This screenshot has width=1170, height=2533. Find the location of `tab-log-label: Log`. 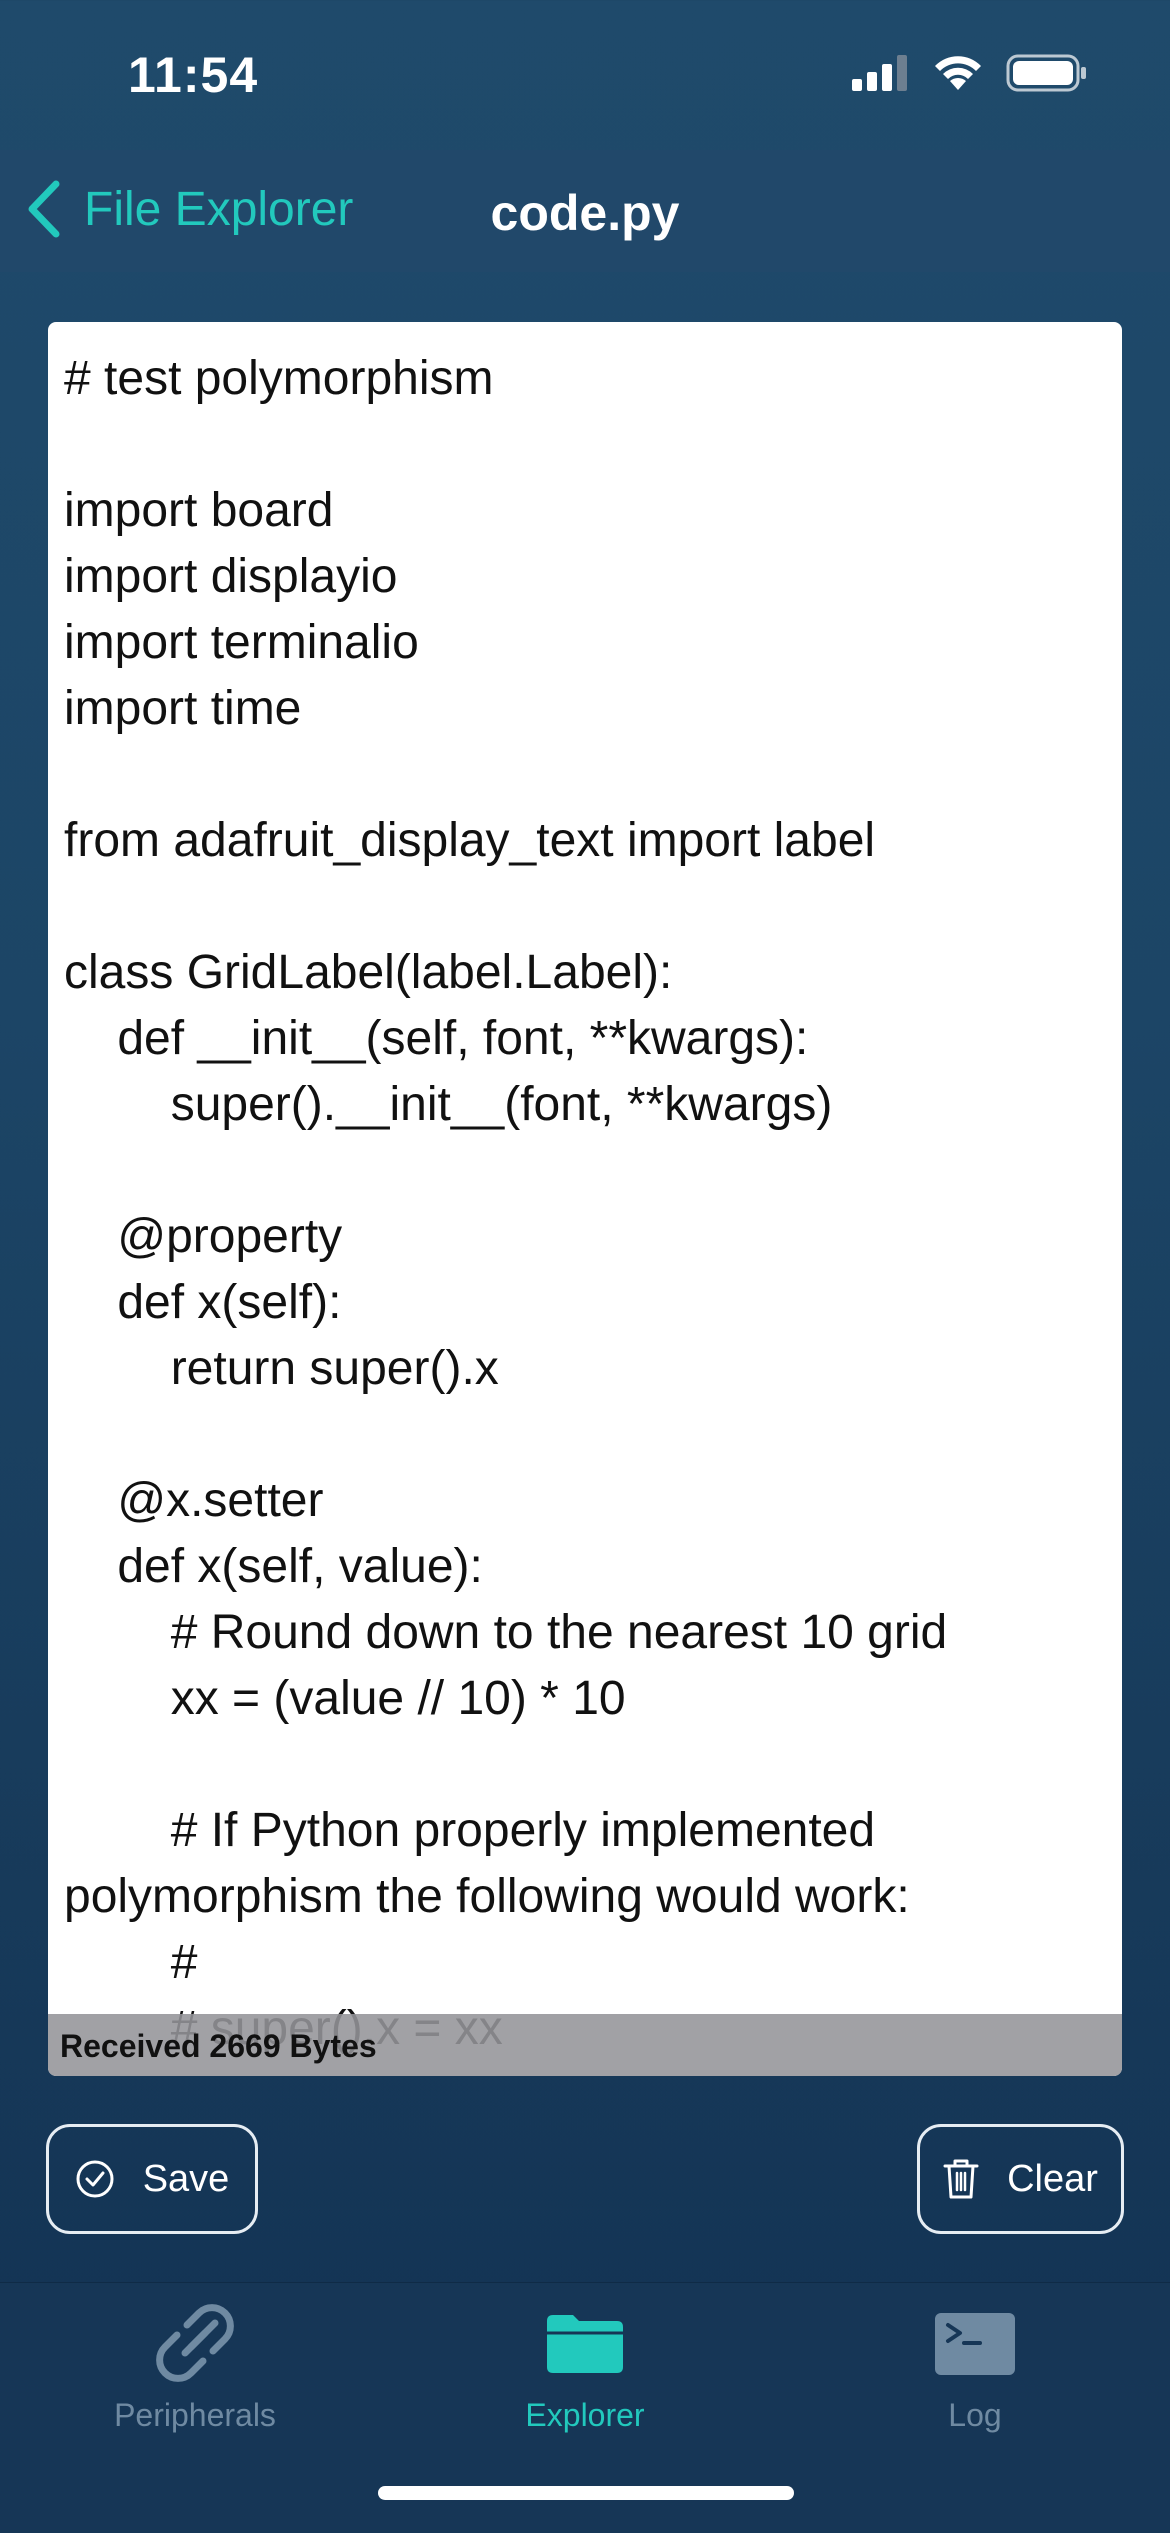

tab-log-label: Log is located at coordinates (975, 2415).